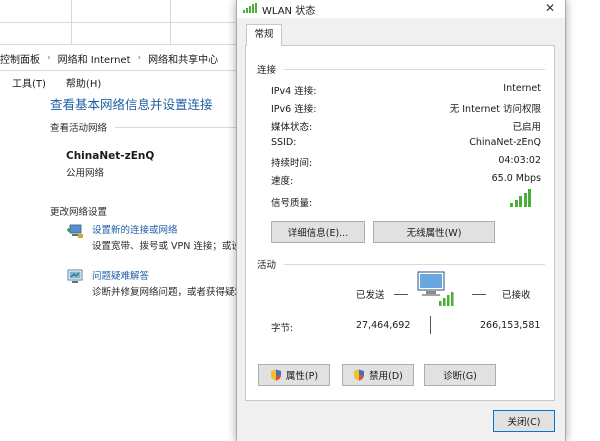  I want to click on media-state-label: 媒体状态:, so click(292, 127).